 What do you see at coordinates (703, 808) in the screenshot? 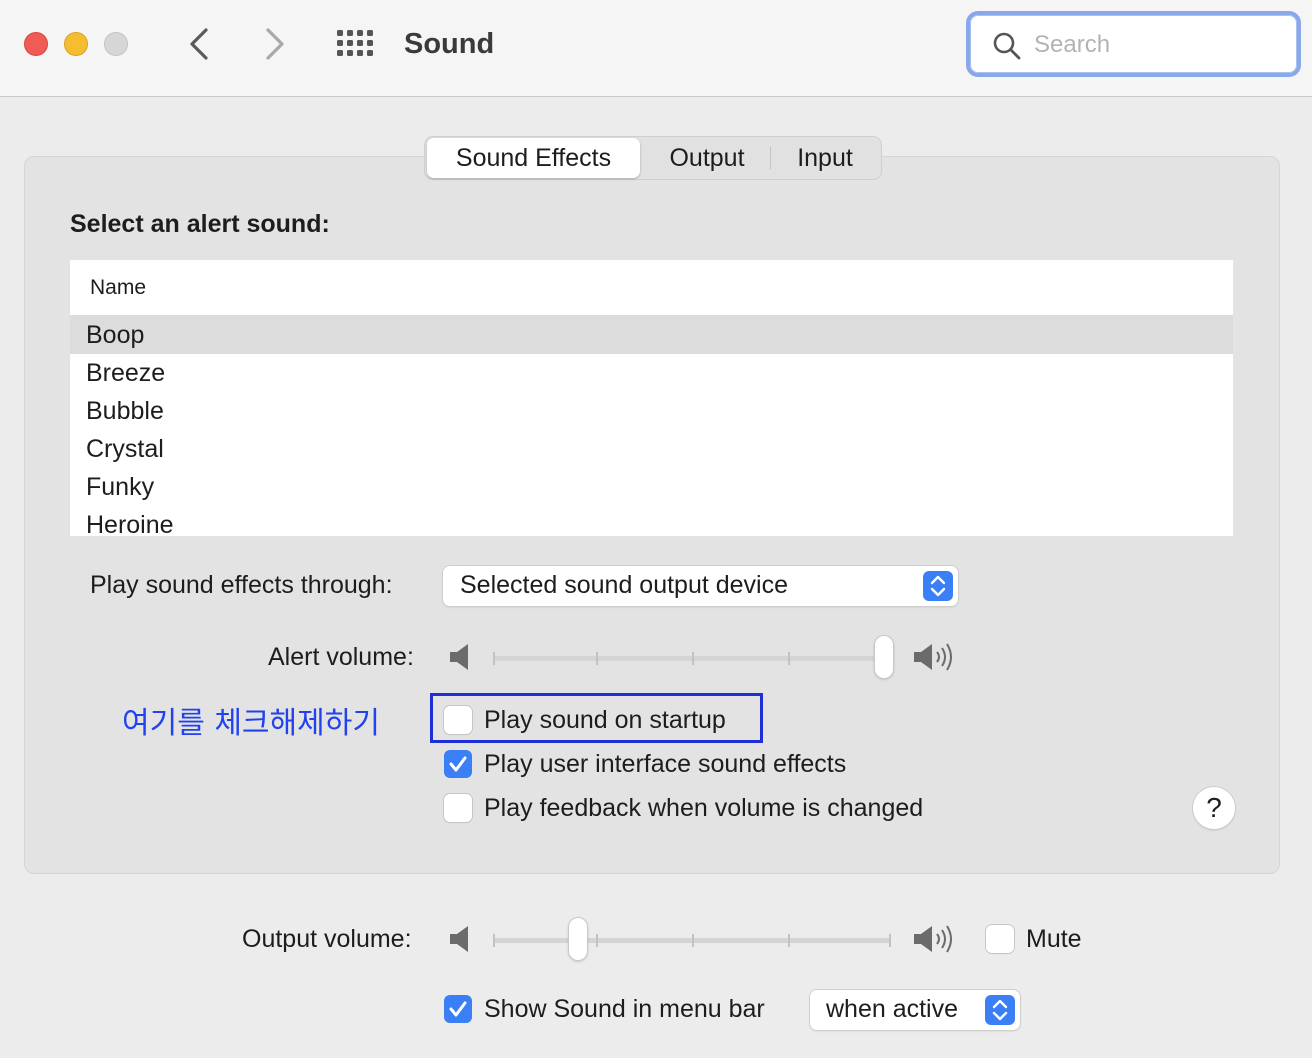
I see `volume-feedback-label: Play feedback when volume is changed` at bounding box center [703, 808].